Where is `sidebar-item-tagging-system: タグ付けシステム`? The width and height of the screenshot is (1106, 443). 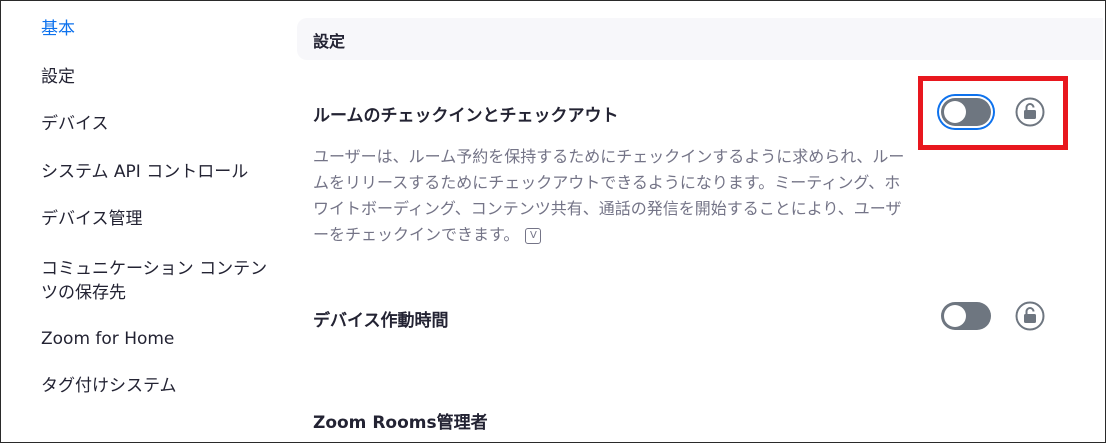 sidebar-item-tagging-system: タグ付けシステム is located at coordinates (109, 386).